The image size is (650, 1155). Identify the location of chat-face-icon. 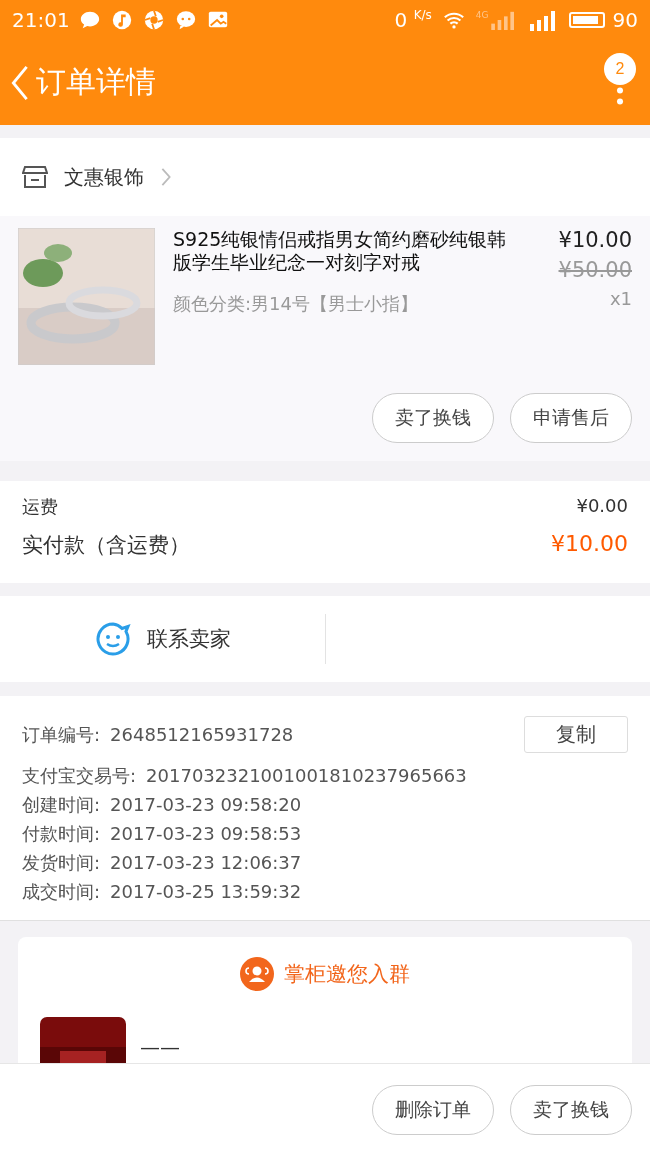
(112, 639).